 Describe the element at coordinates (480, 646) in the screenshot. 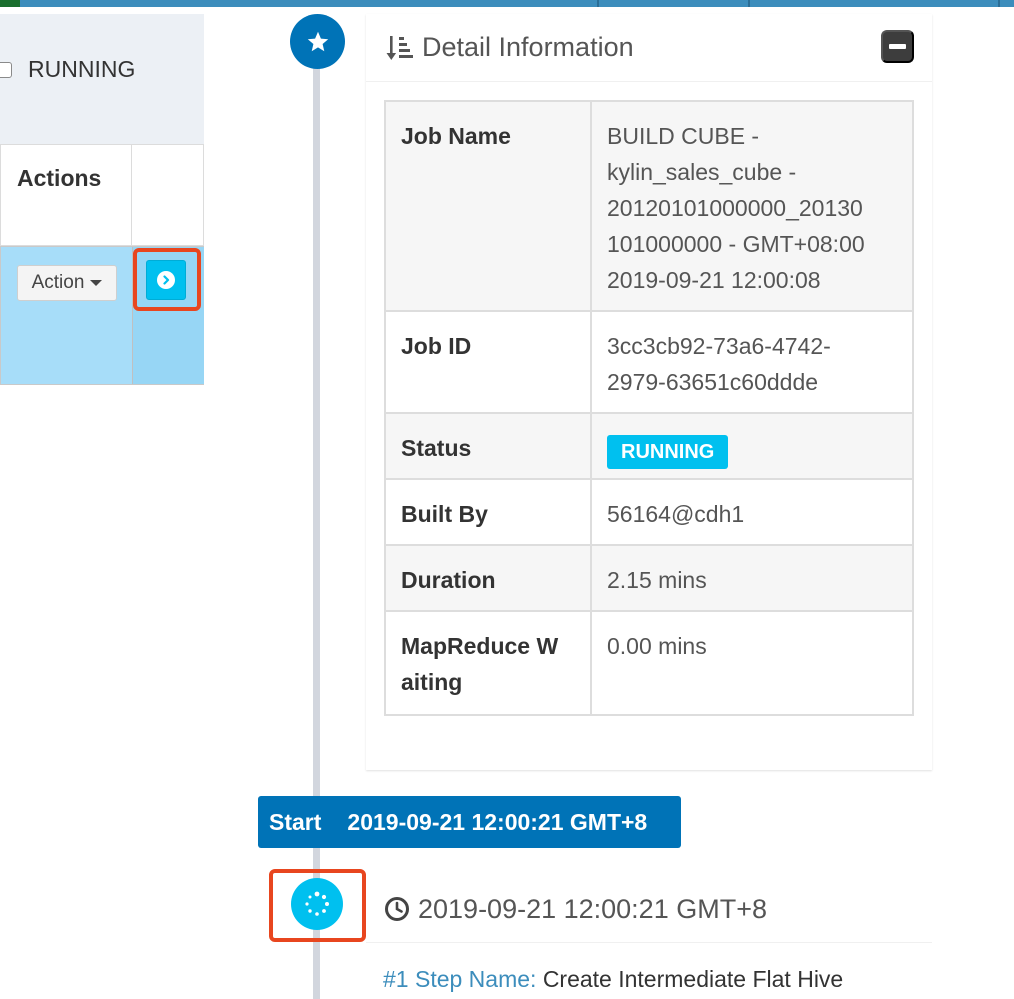

I see `key-line: MapReduce W` at that location.